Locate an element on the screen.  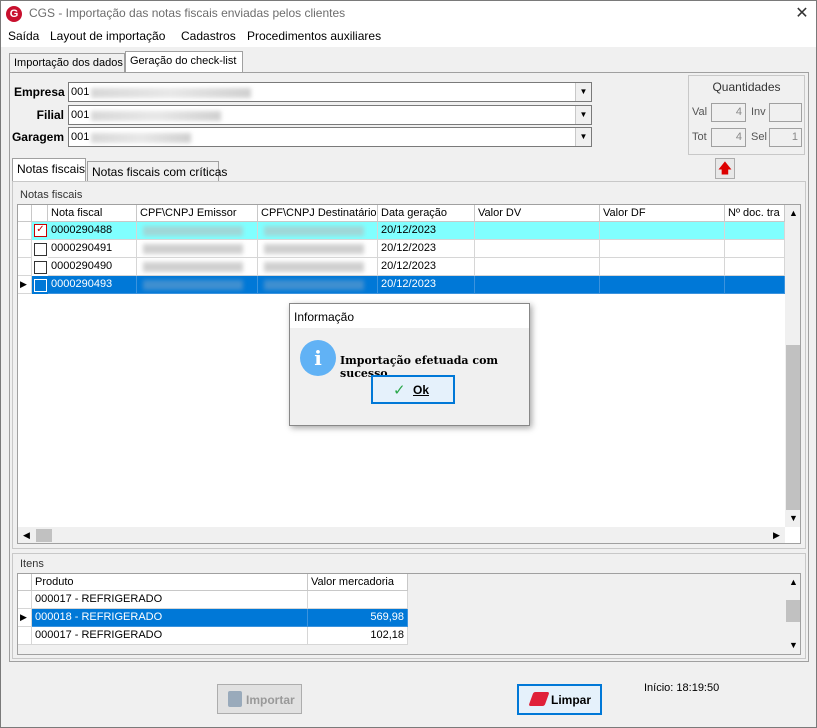
itens-vertical-scrollbar: ▲ ▼ is located at coordinates (792, 614).